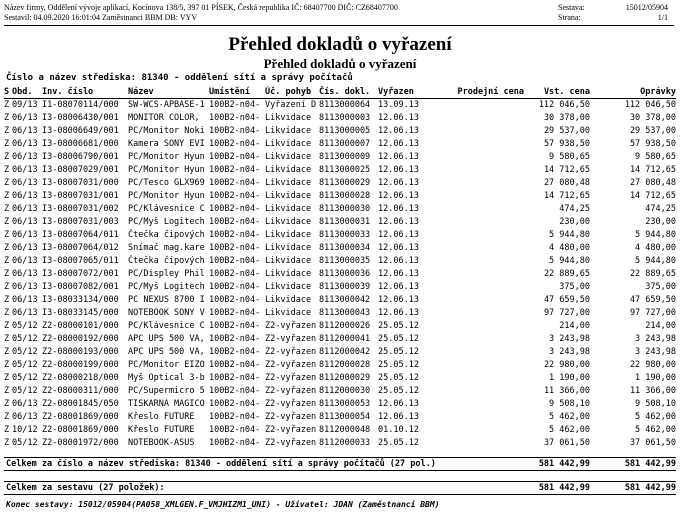 This screenshot has height=512, width=680. I want to click on cost-center-total-entry-price: 581 442,99, so click(564, 464).